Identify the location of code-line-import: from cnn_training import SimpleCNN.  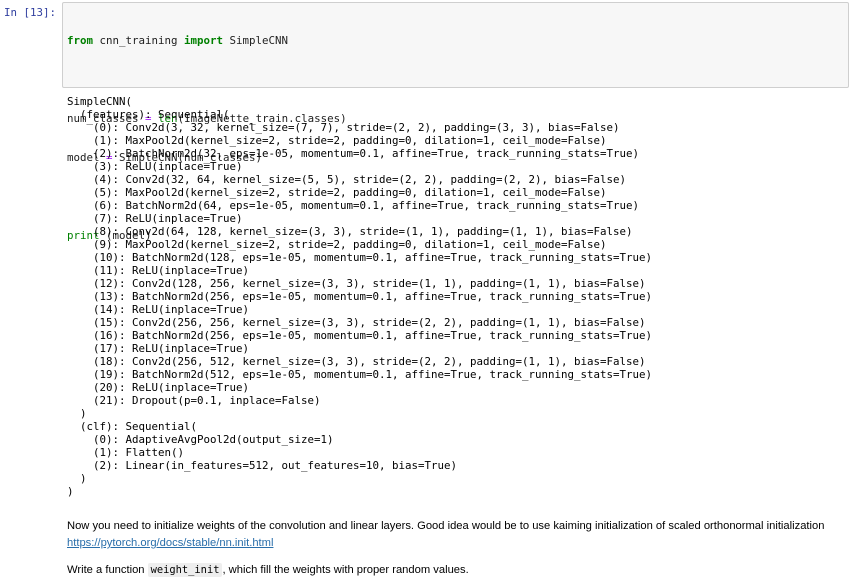
(207, 40).